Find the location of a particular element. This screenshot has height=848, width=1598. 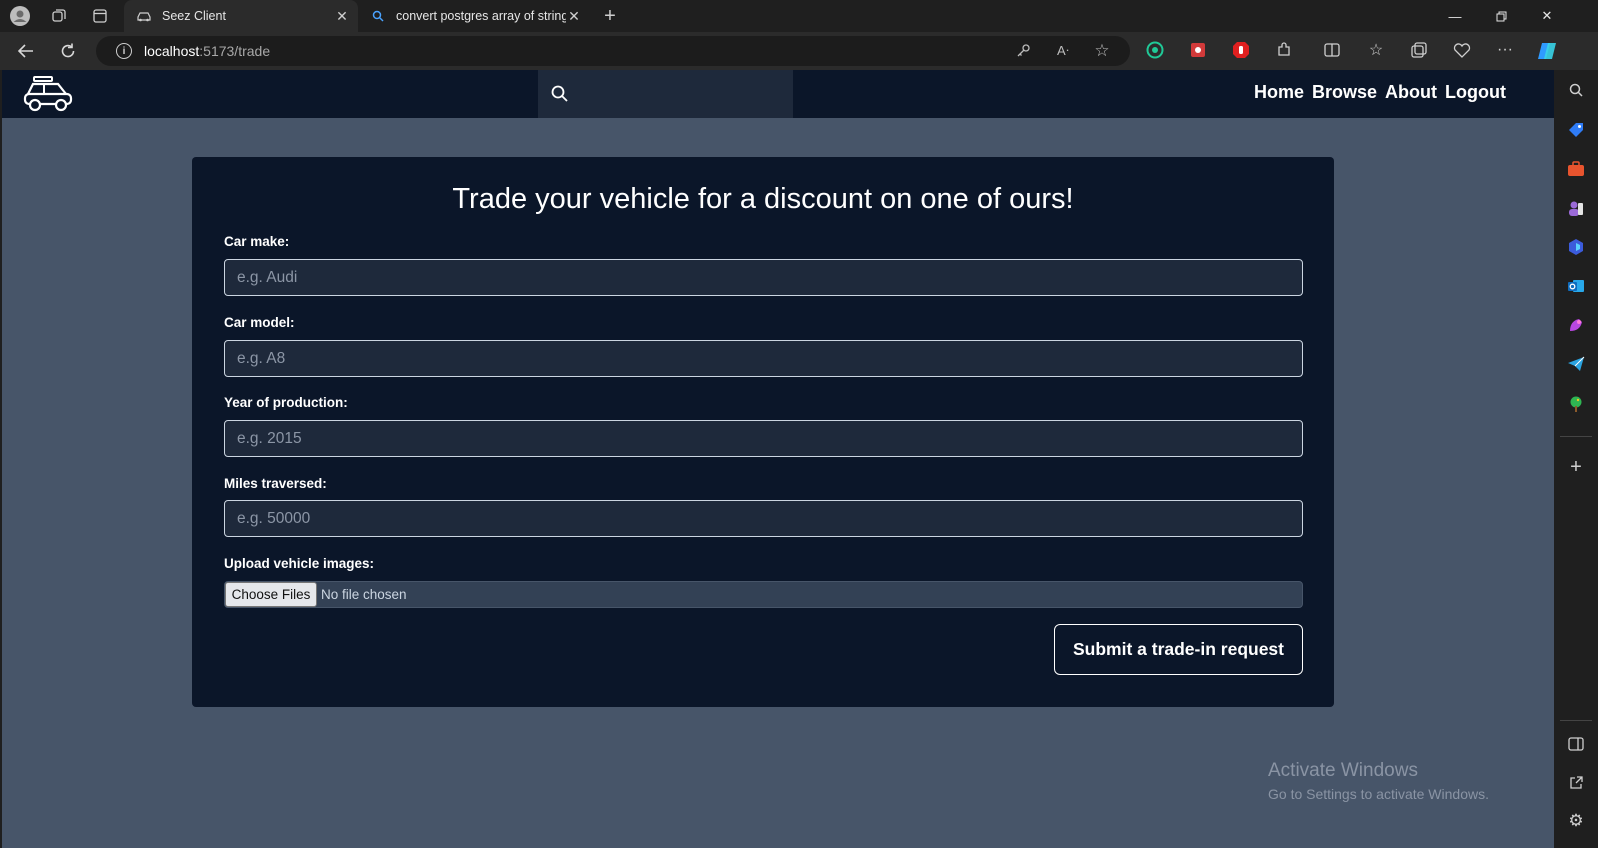

collections-icon is located at coordinates (1419, 50).